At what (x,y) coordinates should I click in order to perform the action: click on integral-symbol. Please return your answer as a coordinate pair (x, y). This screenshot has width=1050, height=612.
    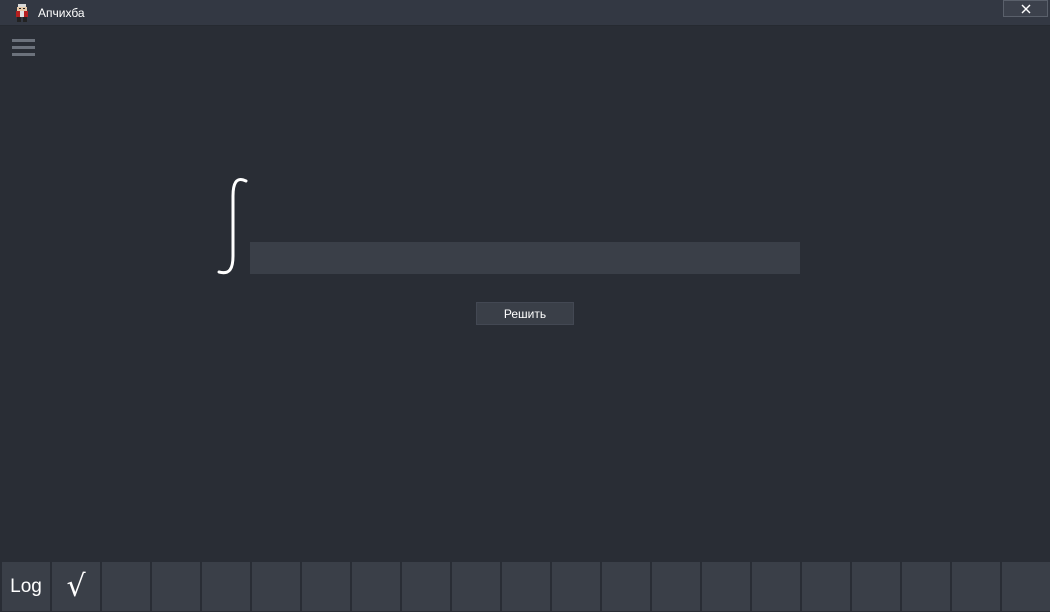
    Looking at the image, I should click on (232, 226).